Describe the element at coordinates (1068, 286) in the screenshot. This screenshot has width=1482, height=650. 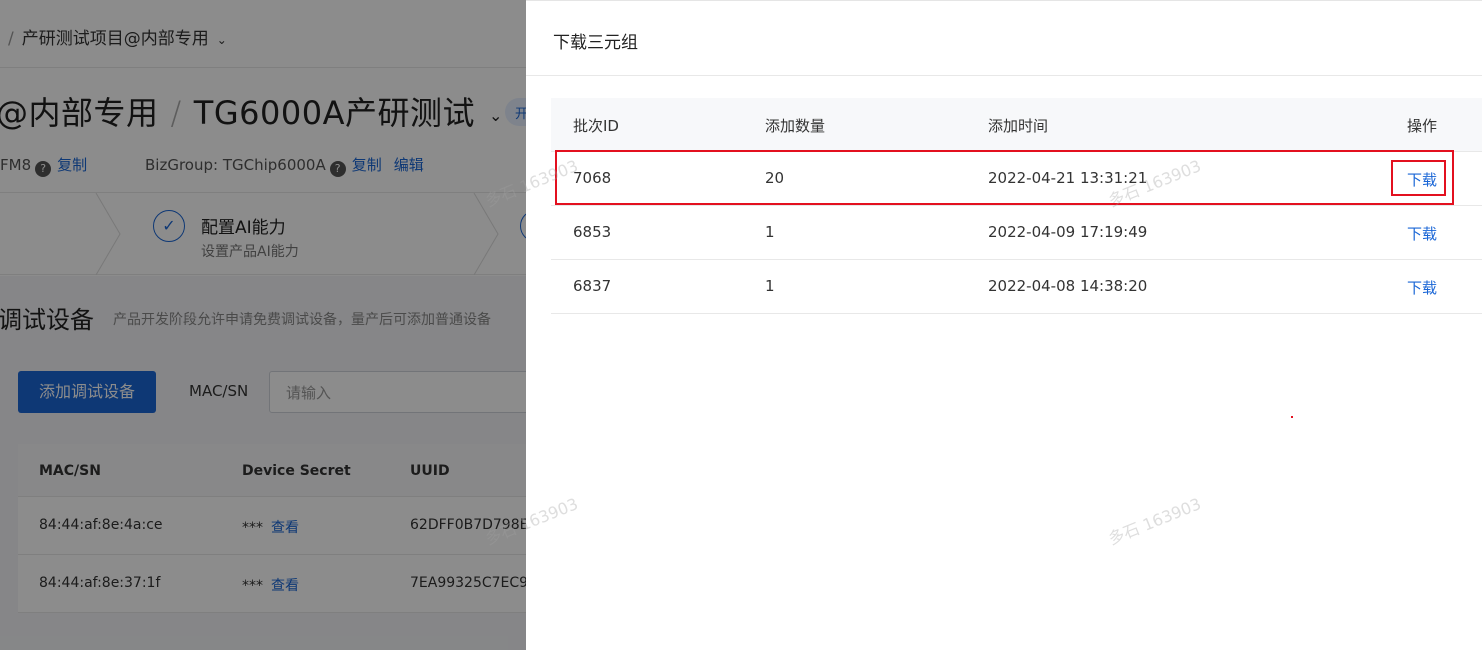
I see `cell-time: 2022-04-08 14:38:20` at that location.